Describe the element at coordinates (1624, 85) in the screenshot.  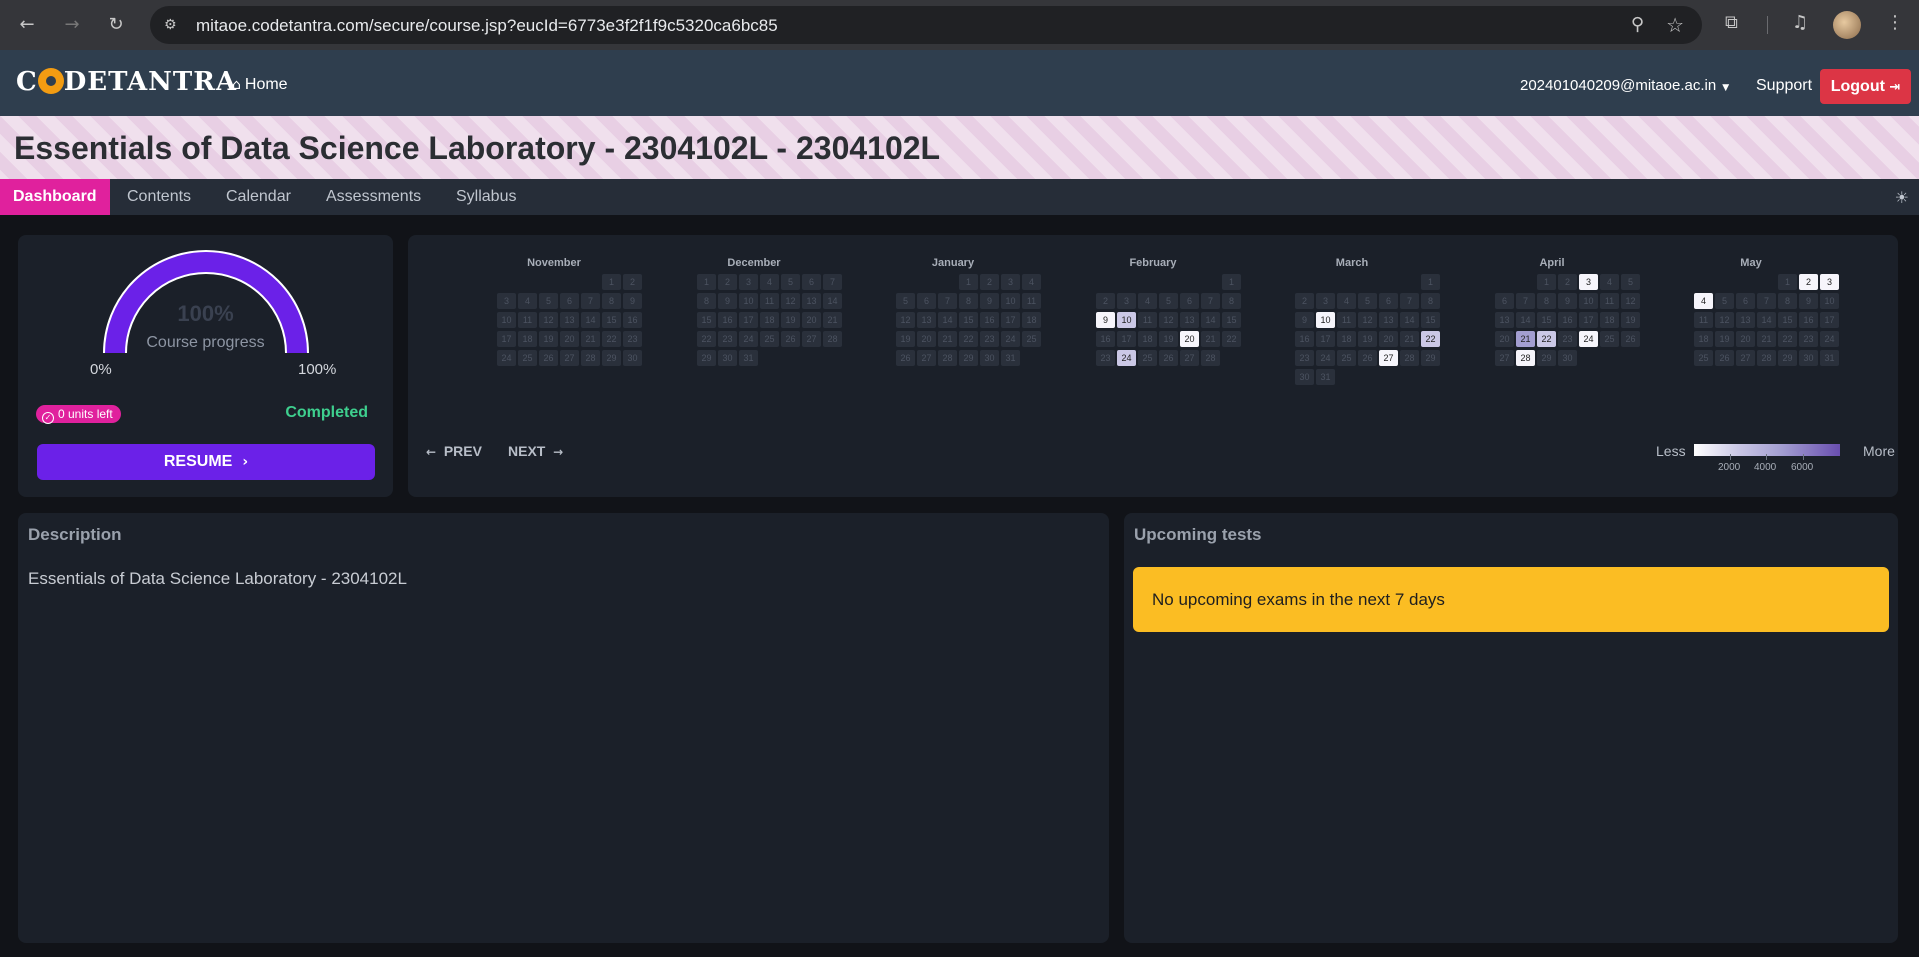
I see `user-menu: 202401040209@mitaoe.ac.in ▼` at that location.